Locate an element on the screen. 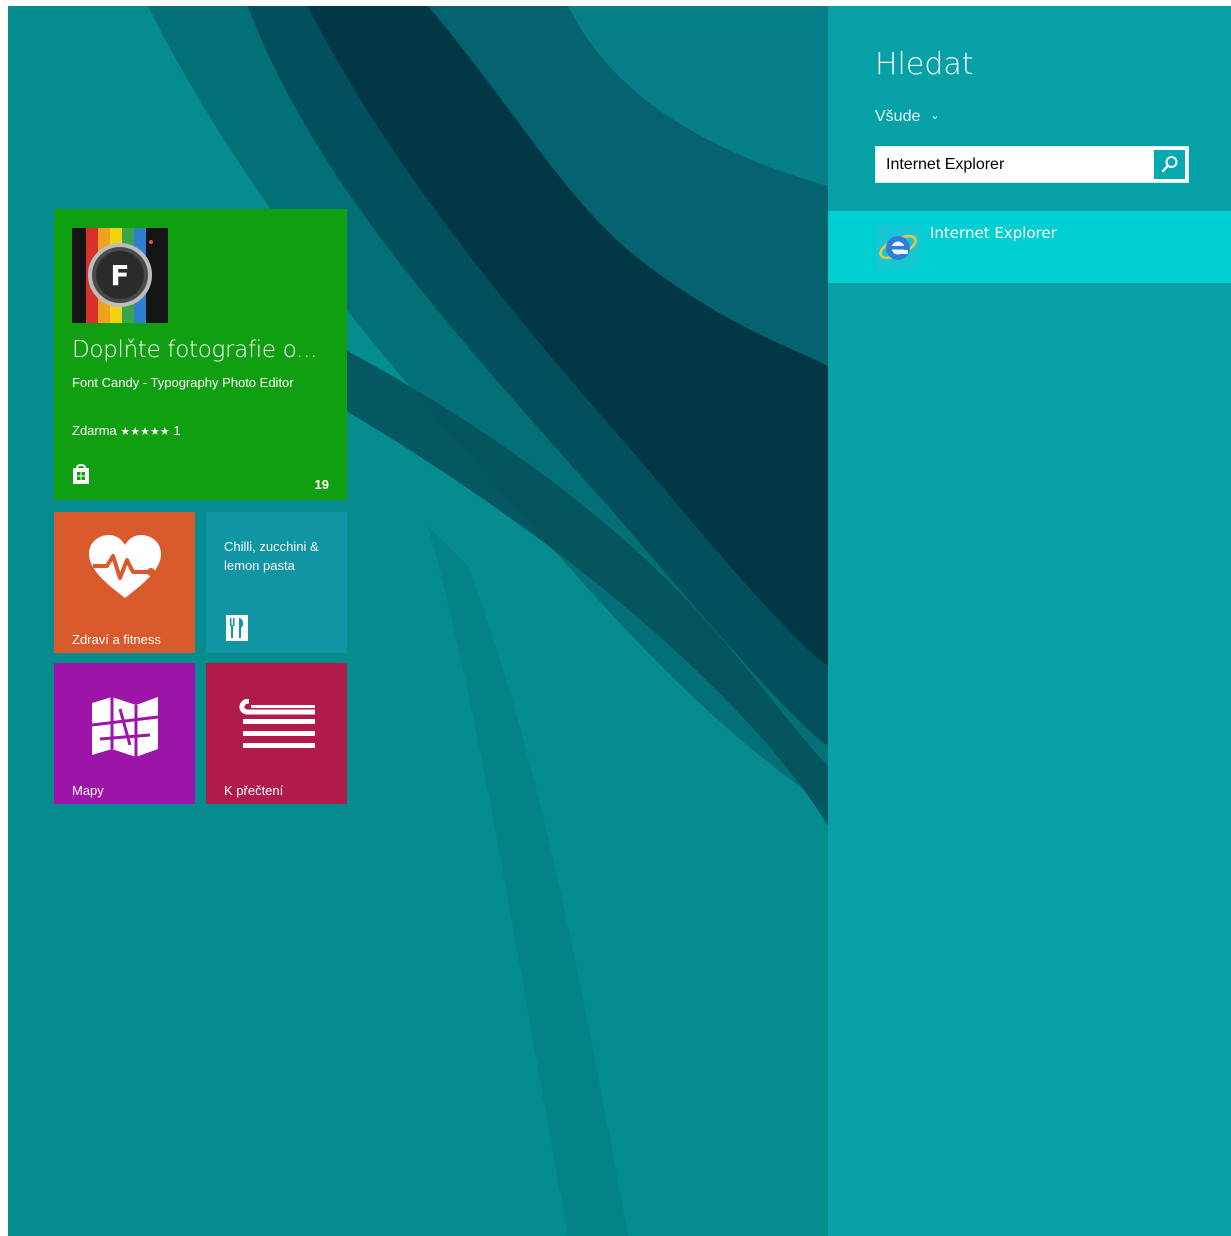 Image resolution: width=1231 pixels, height=1236 pixels. fork-knife-icon is located at coordinates (237, 628).